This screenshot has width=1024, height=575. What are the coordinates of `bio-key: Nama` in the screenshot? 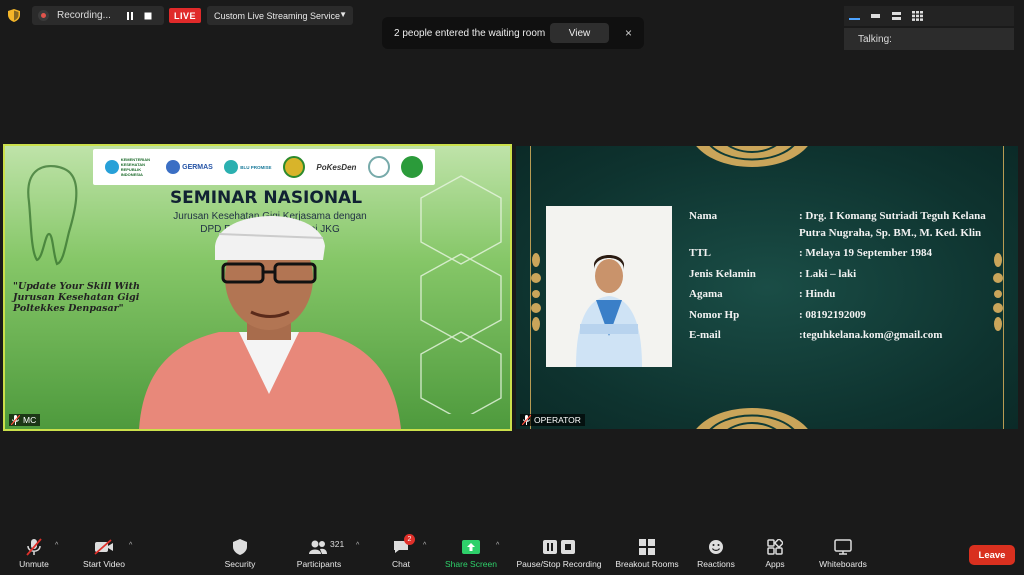 It's located at (703, 216).